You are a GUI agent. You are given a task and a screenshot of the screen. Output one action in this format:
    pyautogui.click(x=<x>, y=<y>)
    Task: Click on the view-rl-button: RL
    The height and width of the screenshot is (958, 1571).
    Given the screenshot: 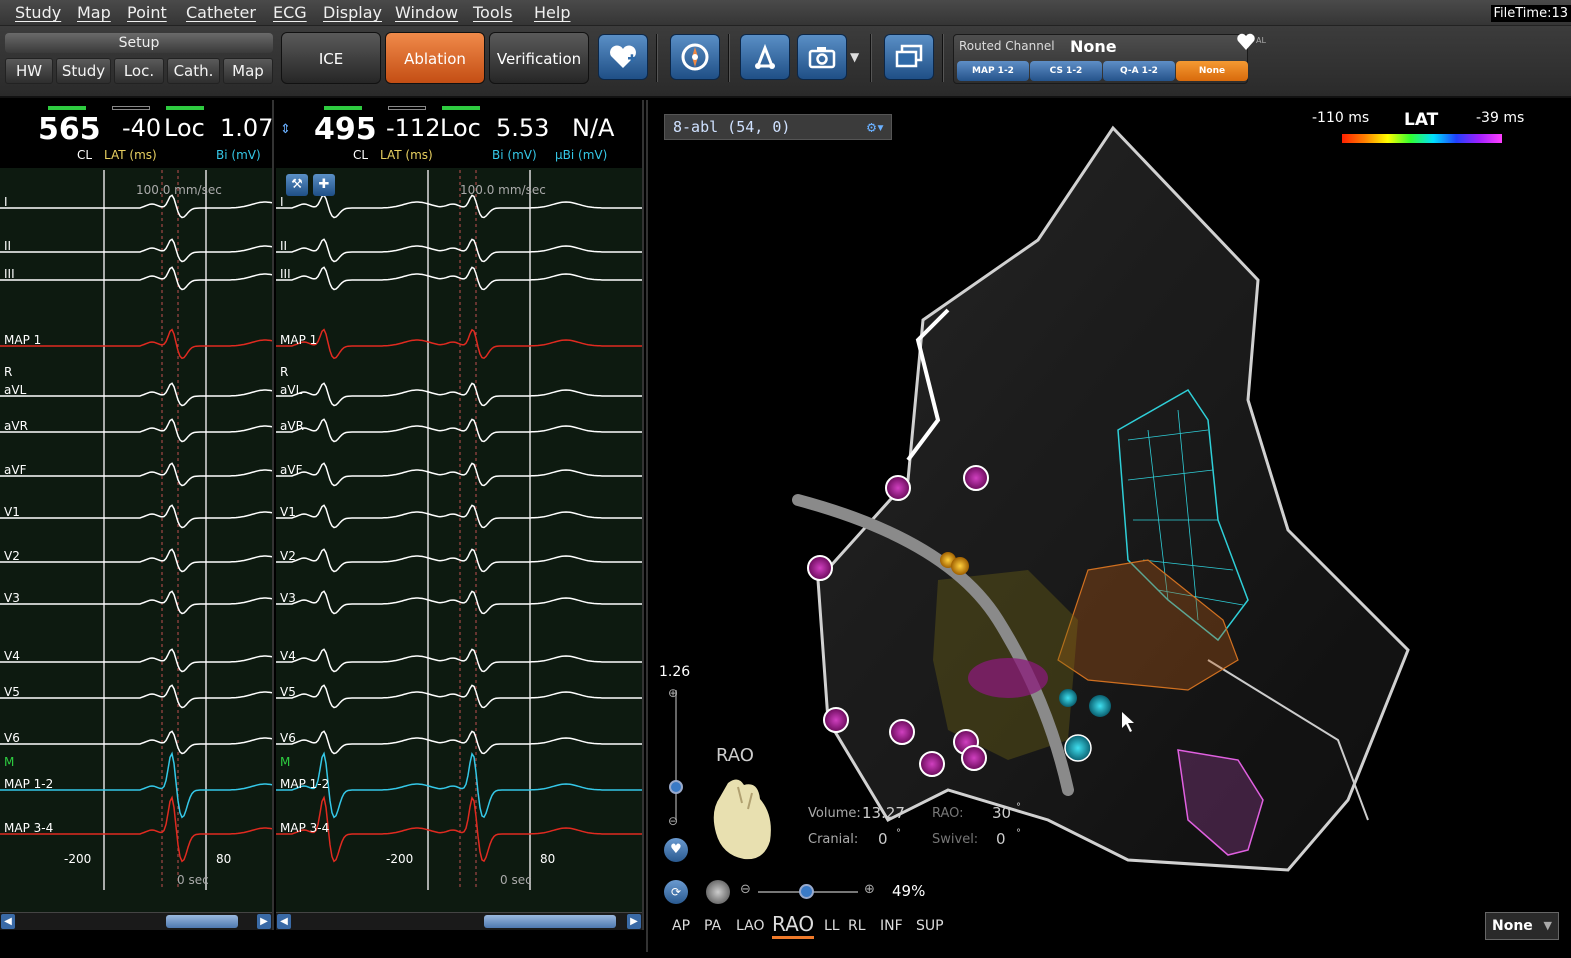 What is the action you would take?
    pyautogui.click(x=857, y=926)
    